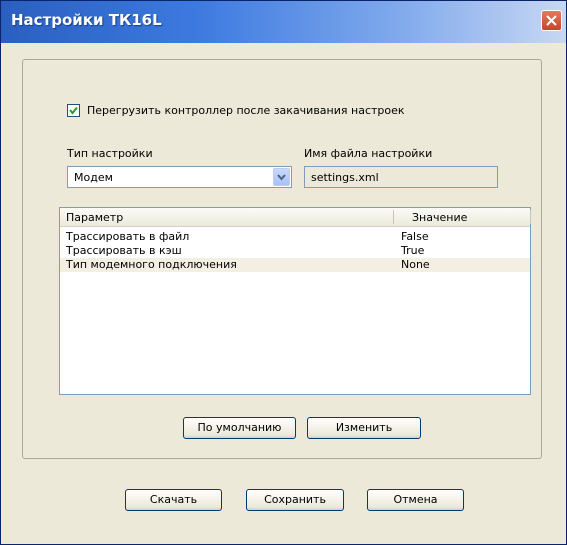 The height and width of the screenshot is (545, 567). I want to click on table-row: Трассировать в кэш True, so click(295, 251).